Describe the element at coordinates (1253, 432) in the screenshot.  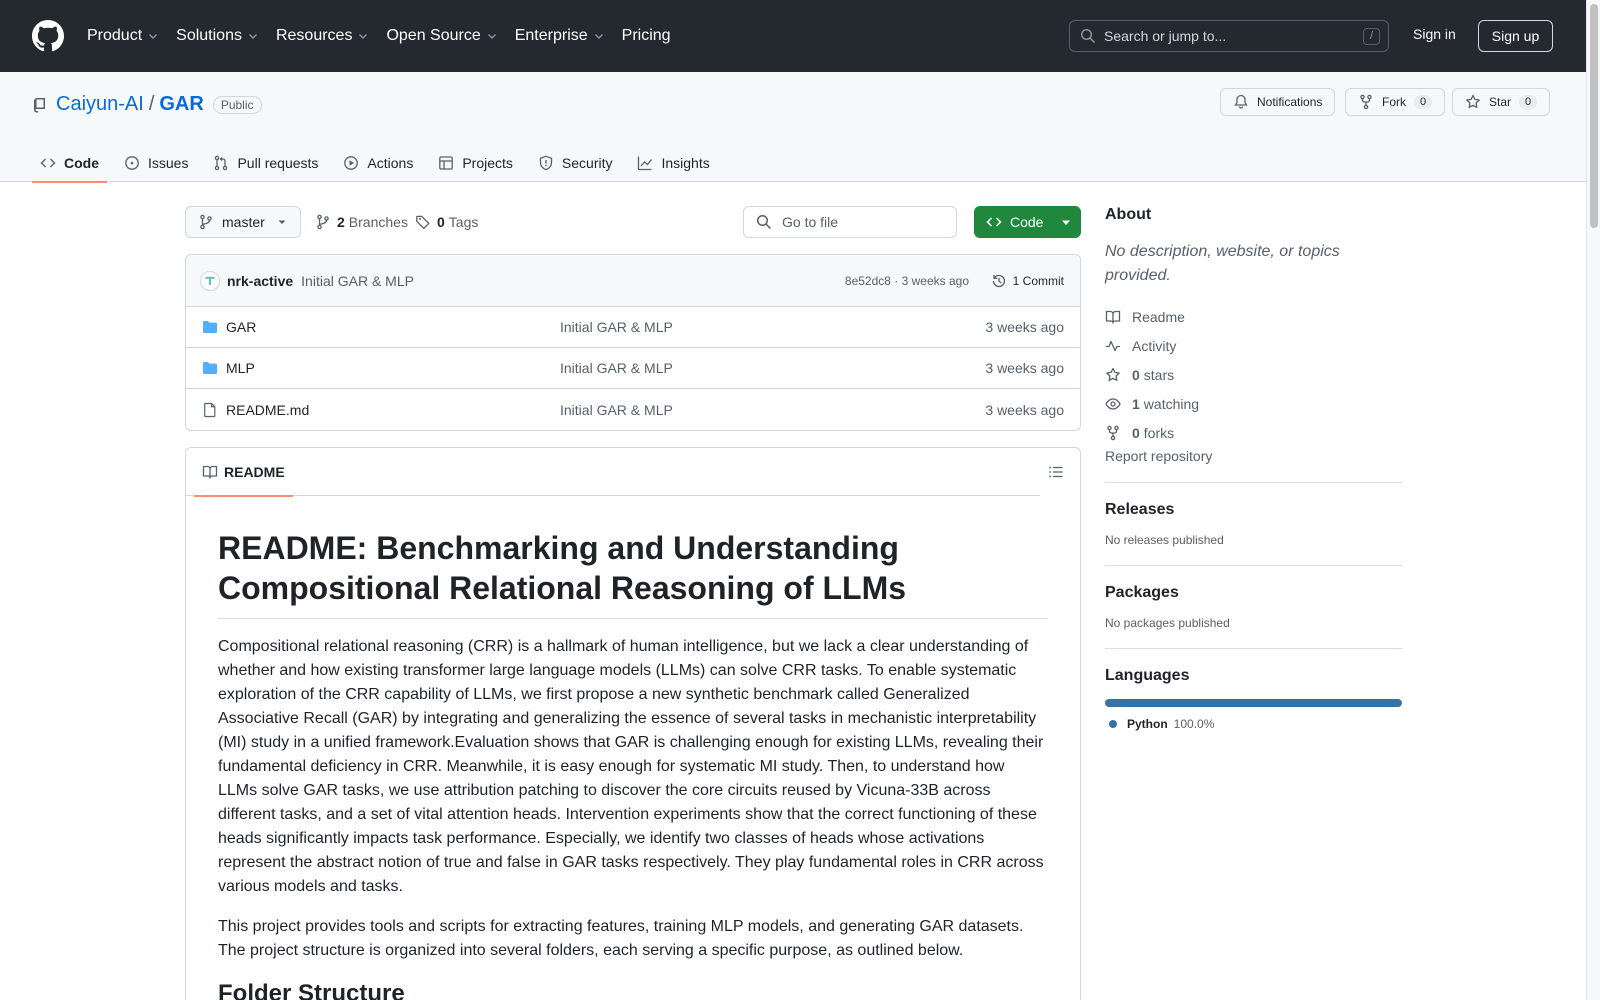
I see `forks-link: 0 forks` at that location.